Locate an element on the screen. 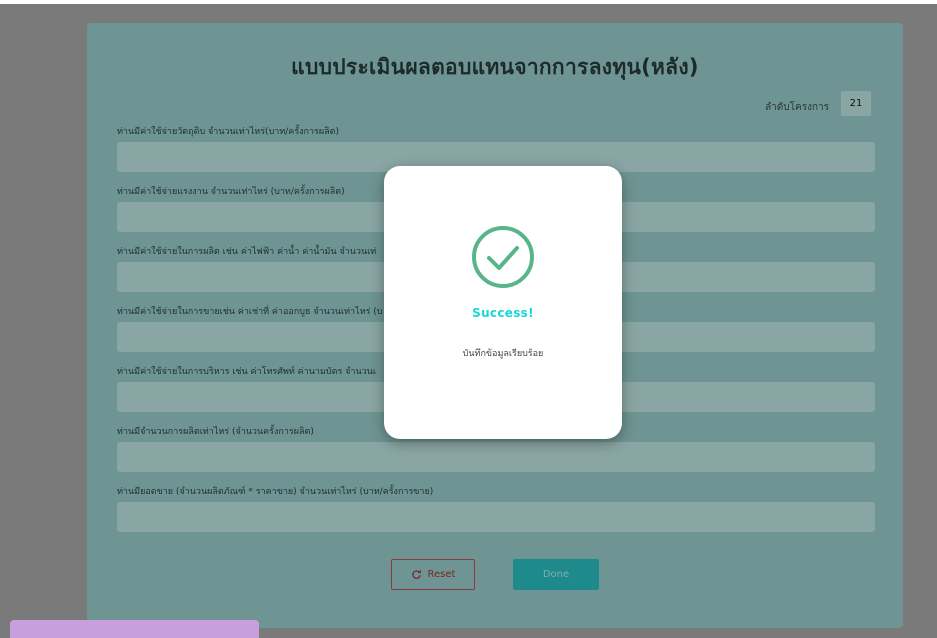  sequence-value-field: 21 is located at coordinates (856, 103).